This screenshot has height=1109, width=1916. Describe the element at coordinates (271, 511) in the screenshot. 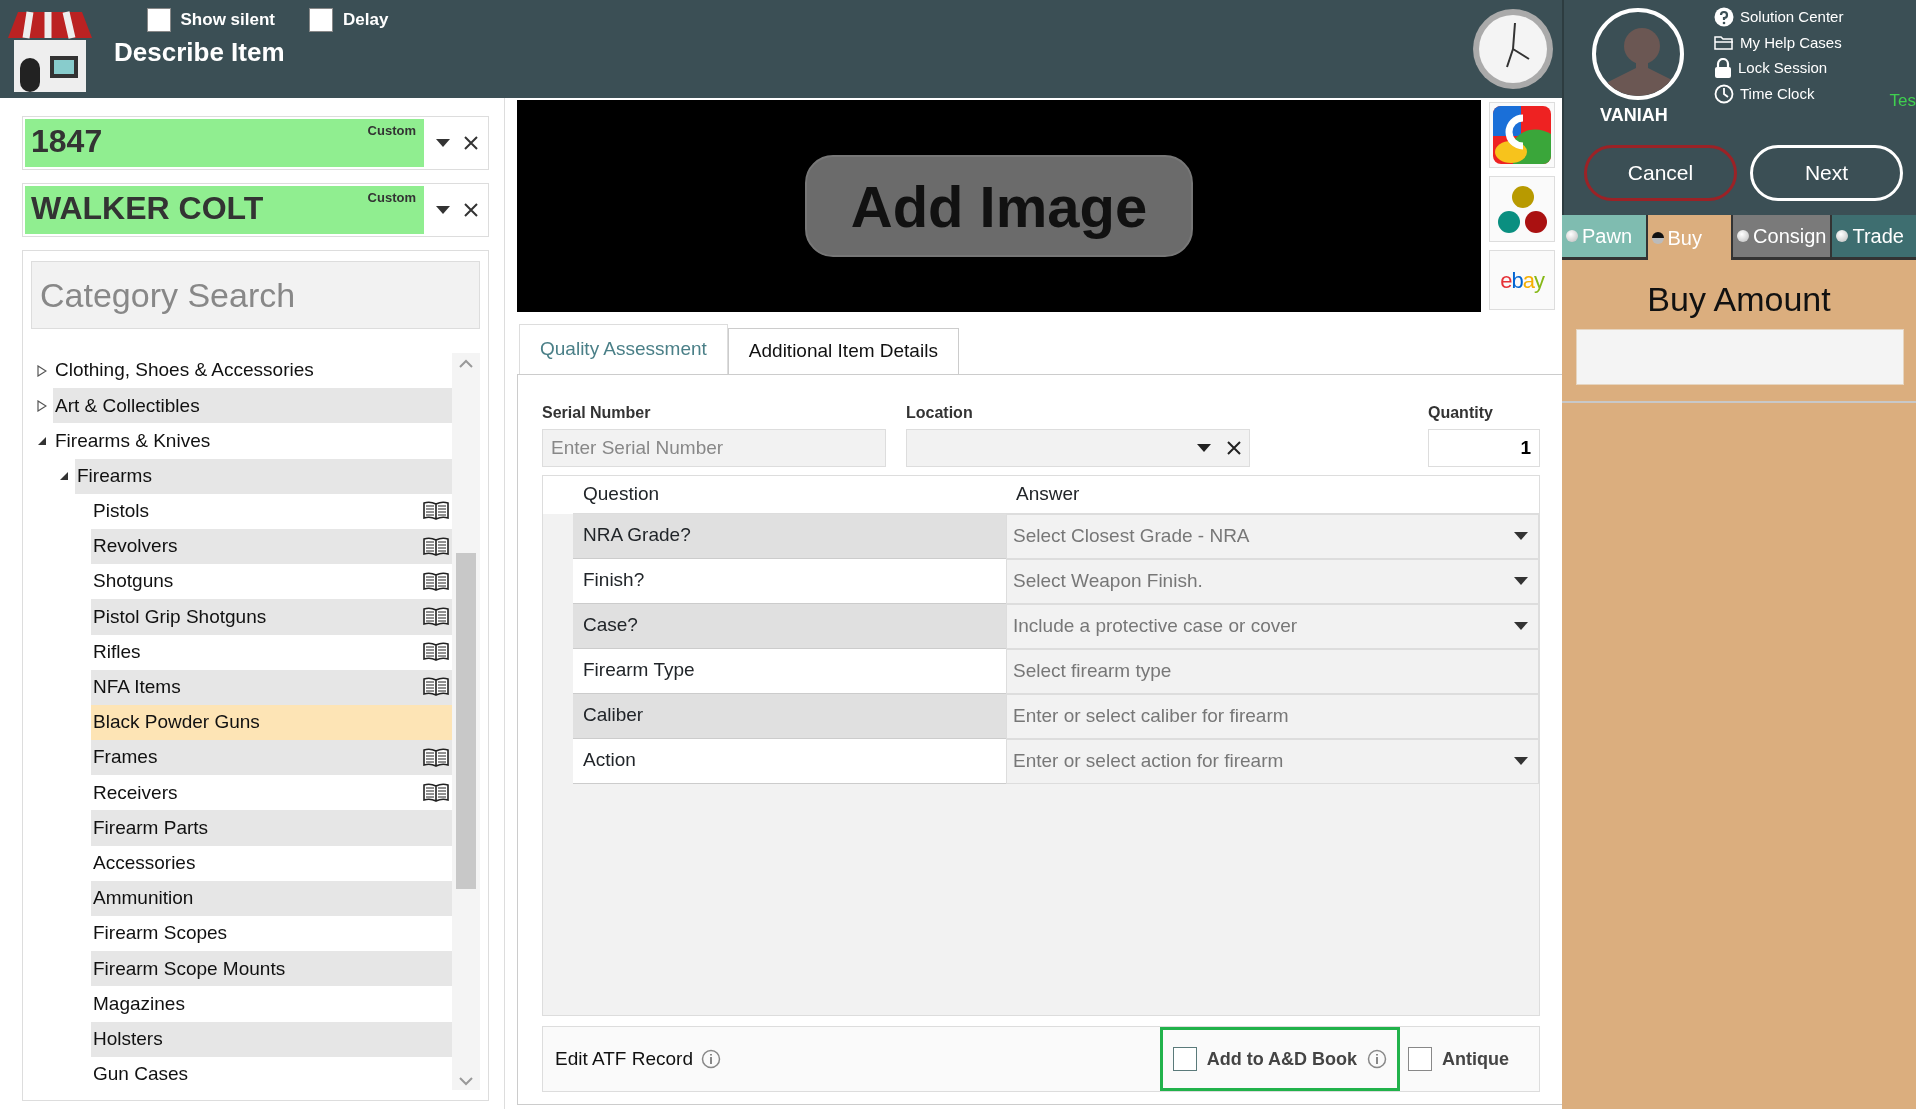

I see `tree-item: Pistols` at that location.